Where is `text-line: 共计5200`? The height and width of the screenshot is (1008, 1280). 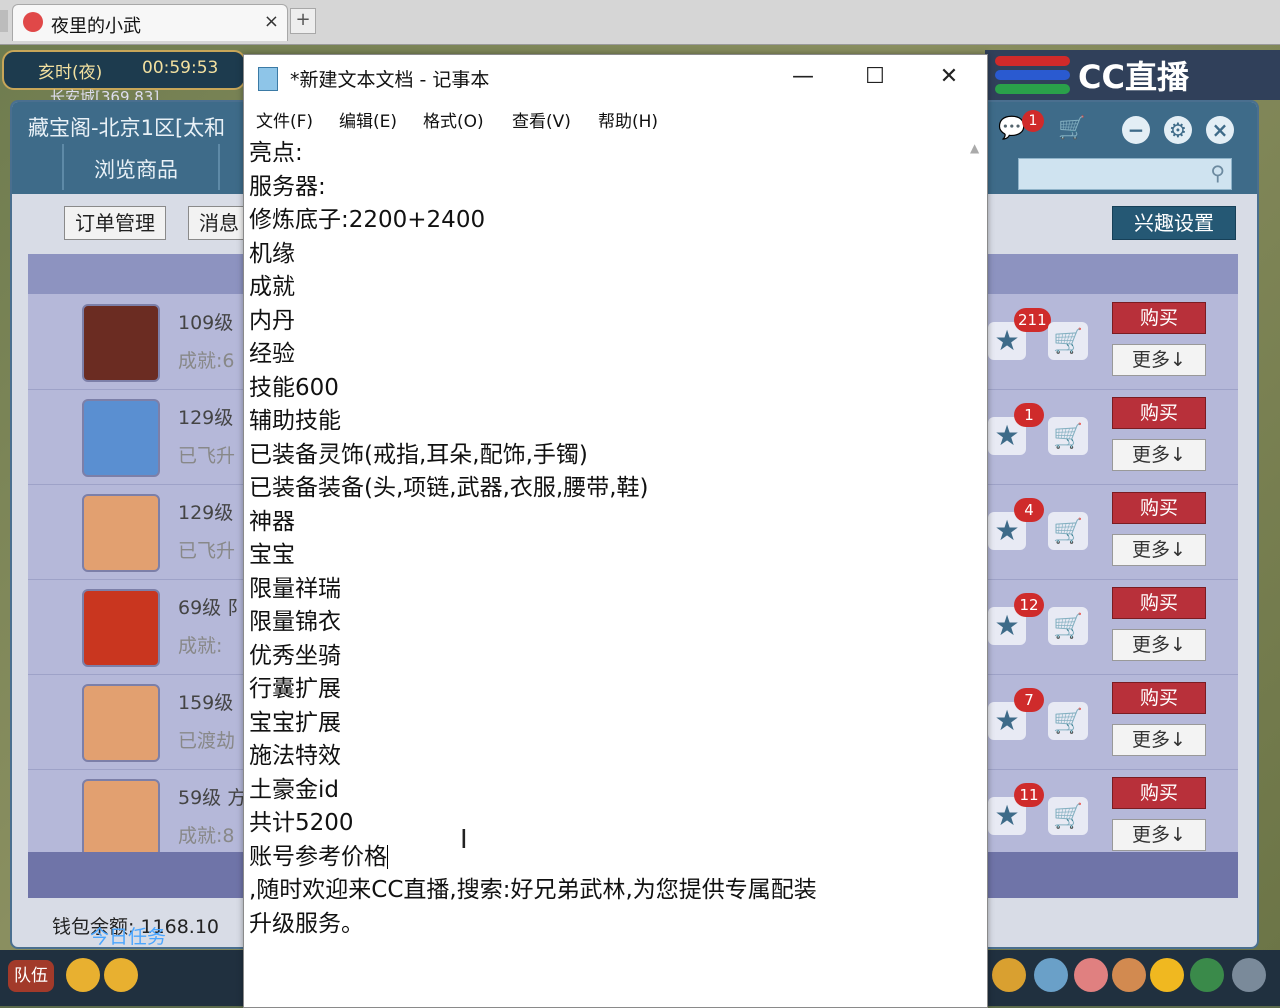 text-line: 共计5200 is located at coordinates (606, 824).